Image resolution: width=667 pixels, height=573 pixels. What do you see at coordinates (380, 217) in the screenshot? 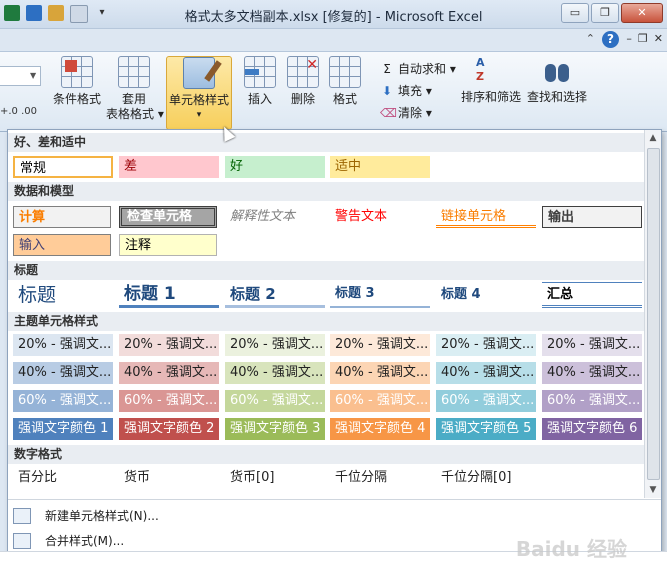
I see `style-warning: 警告文本` at bounding box center [380, 217].